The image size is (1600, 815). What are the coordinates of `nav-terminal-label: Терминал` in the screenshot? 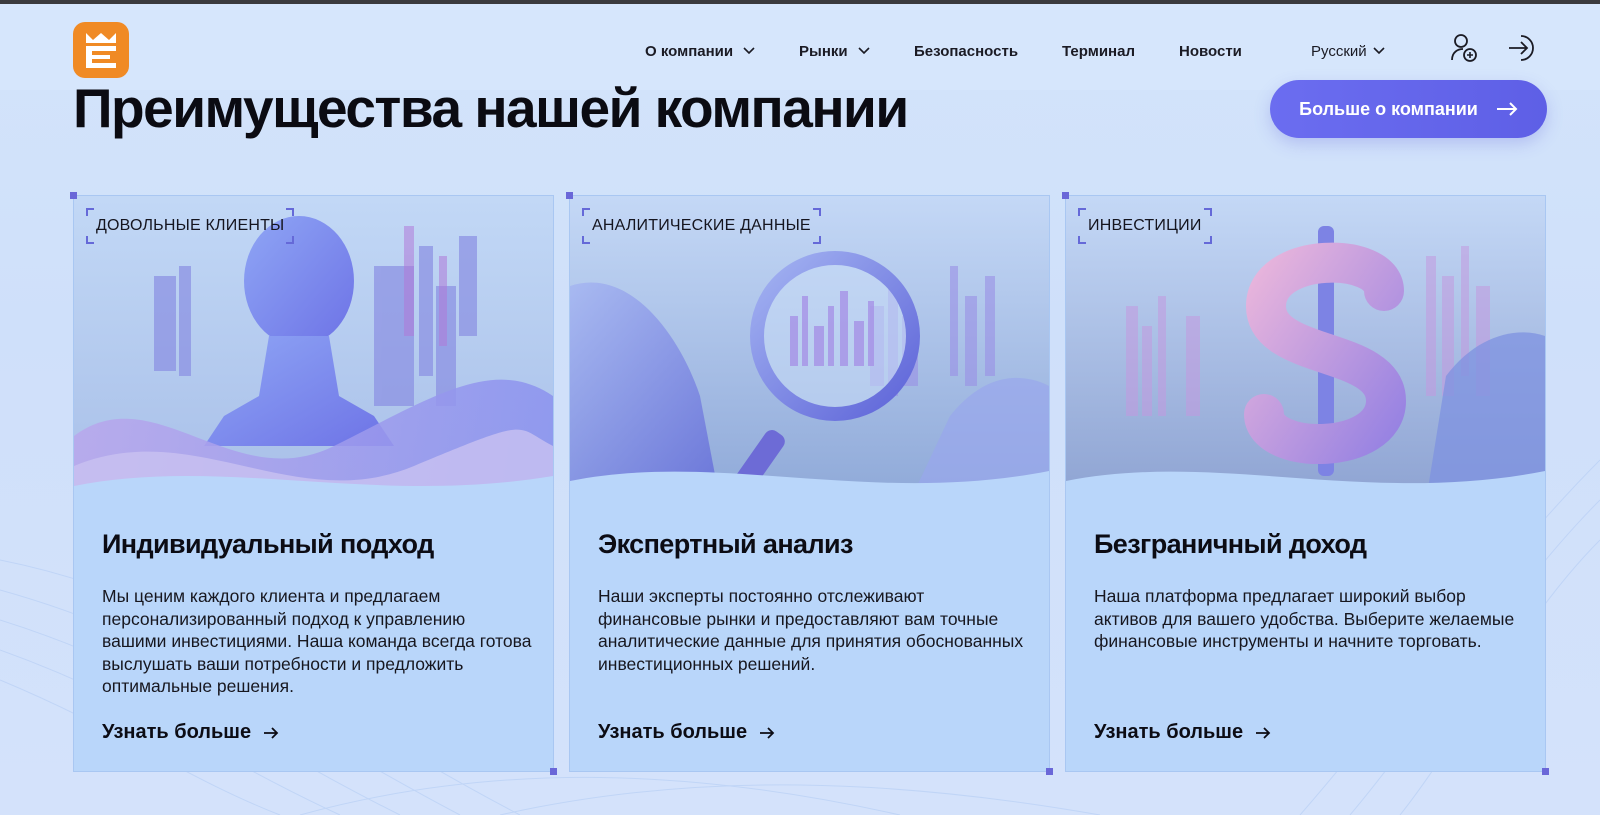 It's located at (1098, 51).